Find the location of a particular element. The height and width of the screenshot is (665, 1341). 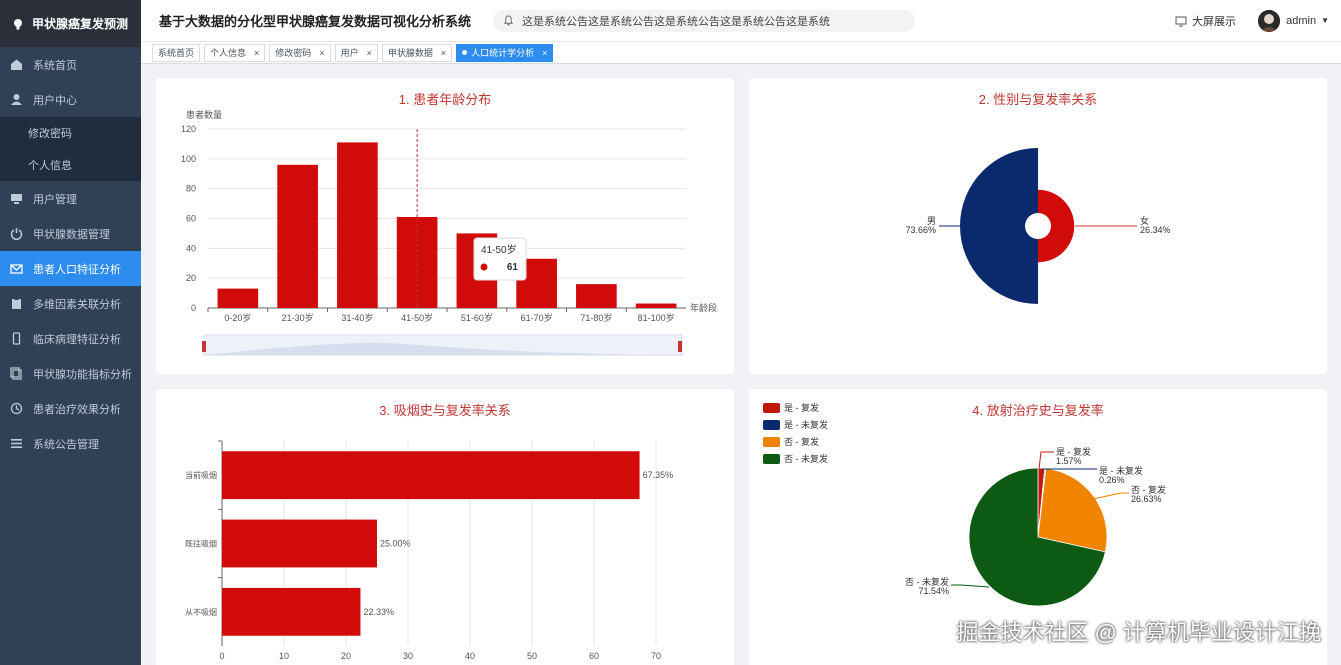

legend-label: 是 - 复发 is located at coordinates (801, 407).